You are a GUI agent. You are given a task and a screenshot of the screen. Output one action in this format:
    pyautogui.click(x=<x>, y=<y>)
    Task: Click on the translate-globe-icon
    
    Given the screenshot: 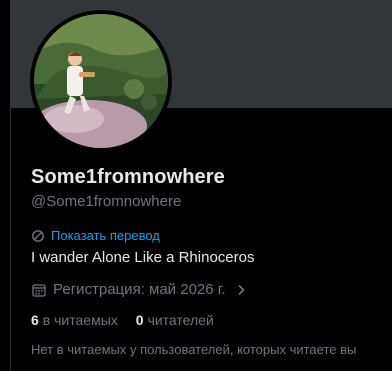 What is the action you would take?
    pyautogui.click(x=38, y=236)
    